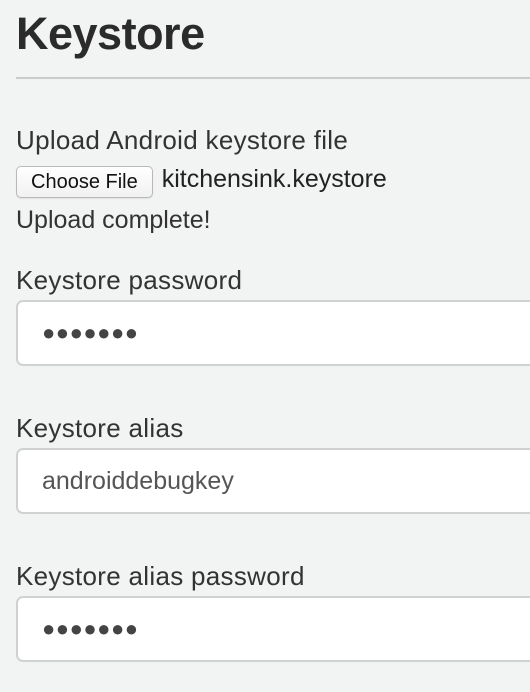 The image size is (530, 692). I want to click on alias-password-input: ●●●●●●●, so click(273, 629).